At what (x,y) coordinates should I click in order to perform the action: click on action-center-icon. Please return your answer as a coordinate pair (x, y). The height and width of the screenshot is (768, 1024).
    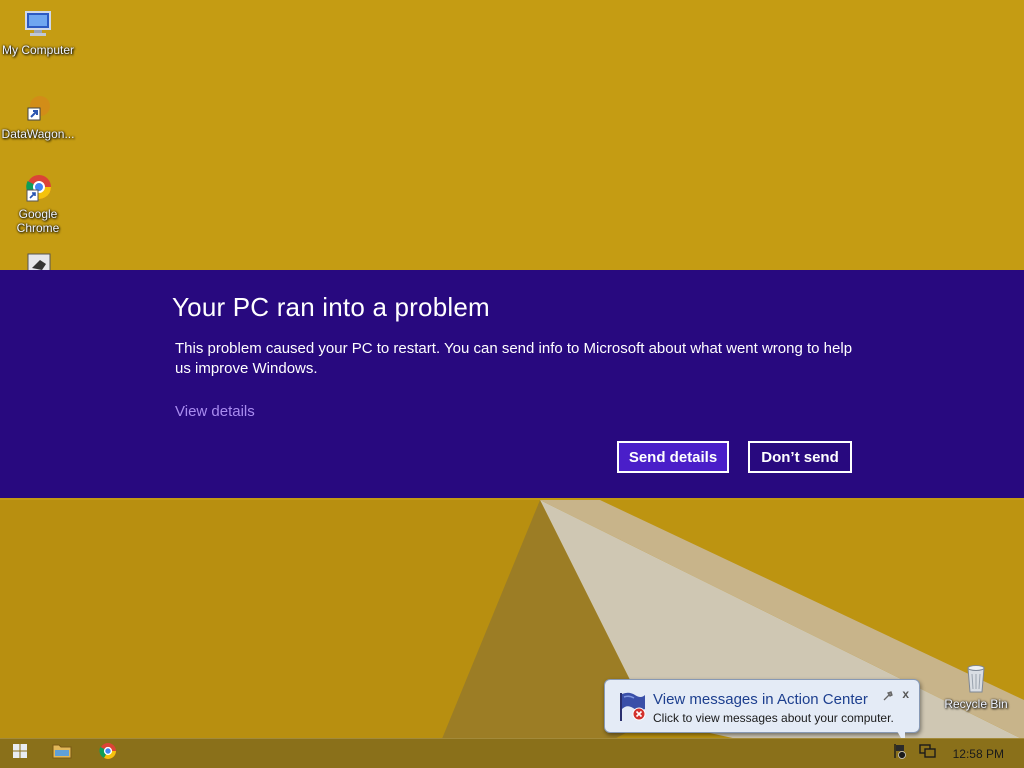
    Looking at the image, I should click on (899, 753).